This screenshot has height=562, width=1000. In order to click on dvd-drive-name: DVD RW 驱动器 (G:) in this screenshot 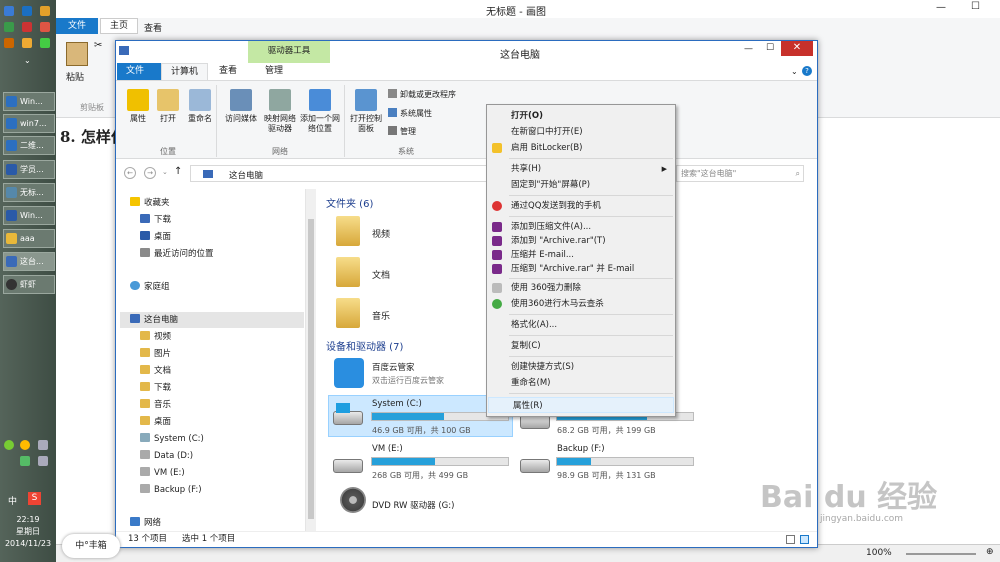, I will do `click(413, 505)`.